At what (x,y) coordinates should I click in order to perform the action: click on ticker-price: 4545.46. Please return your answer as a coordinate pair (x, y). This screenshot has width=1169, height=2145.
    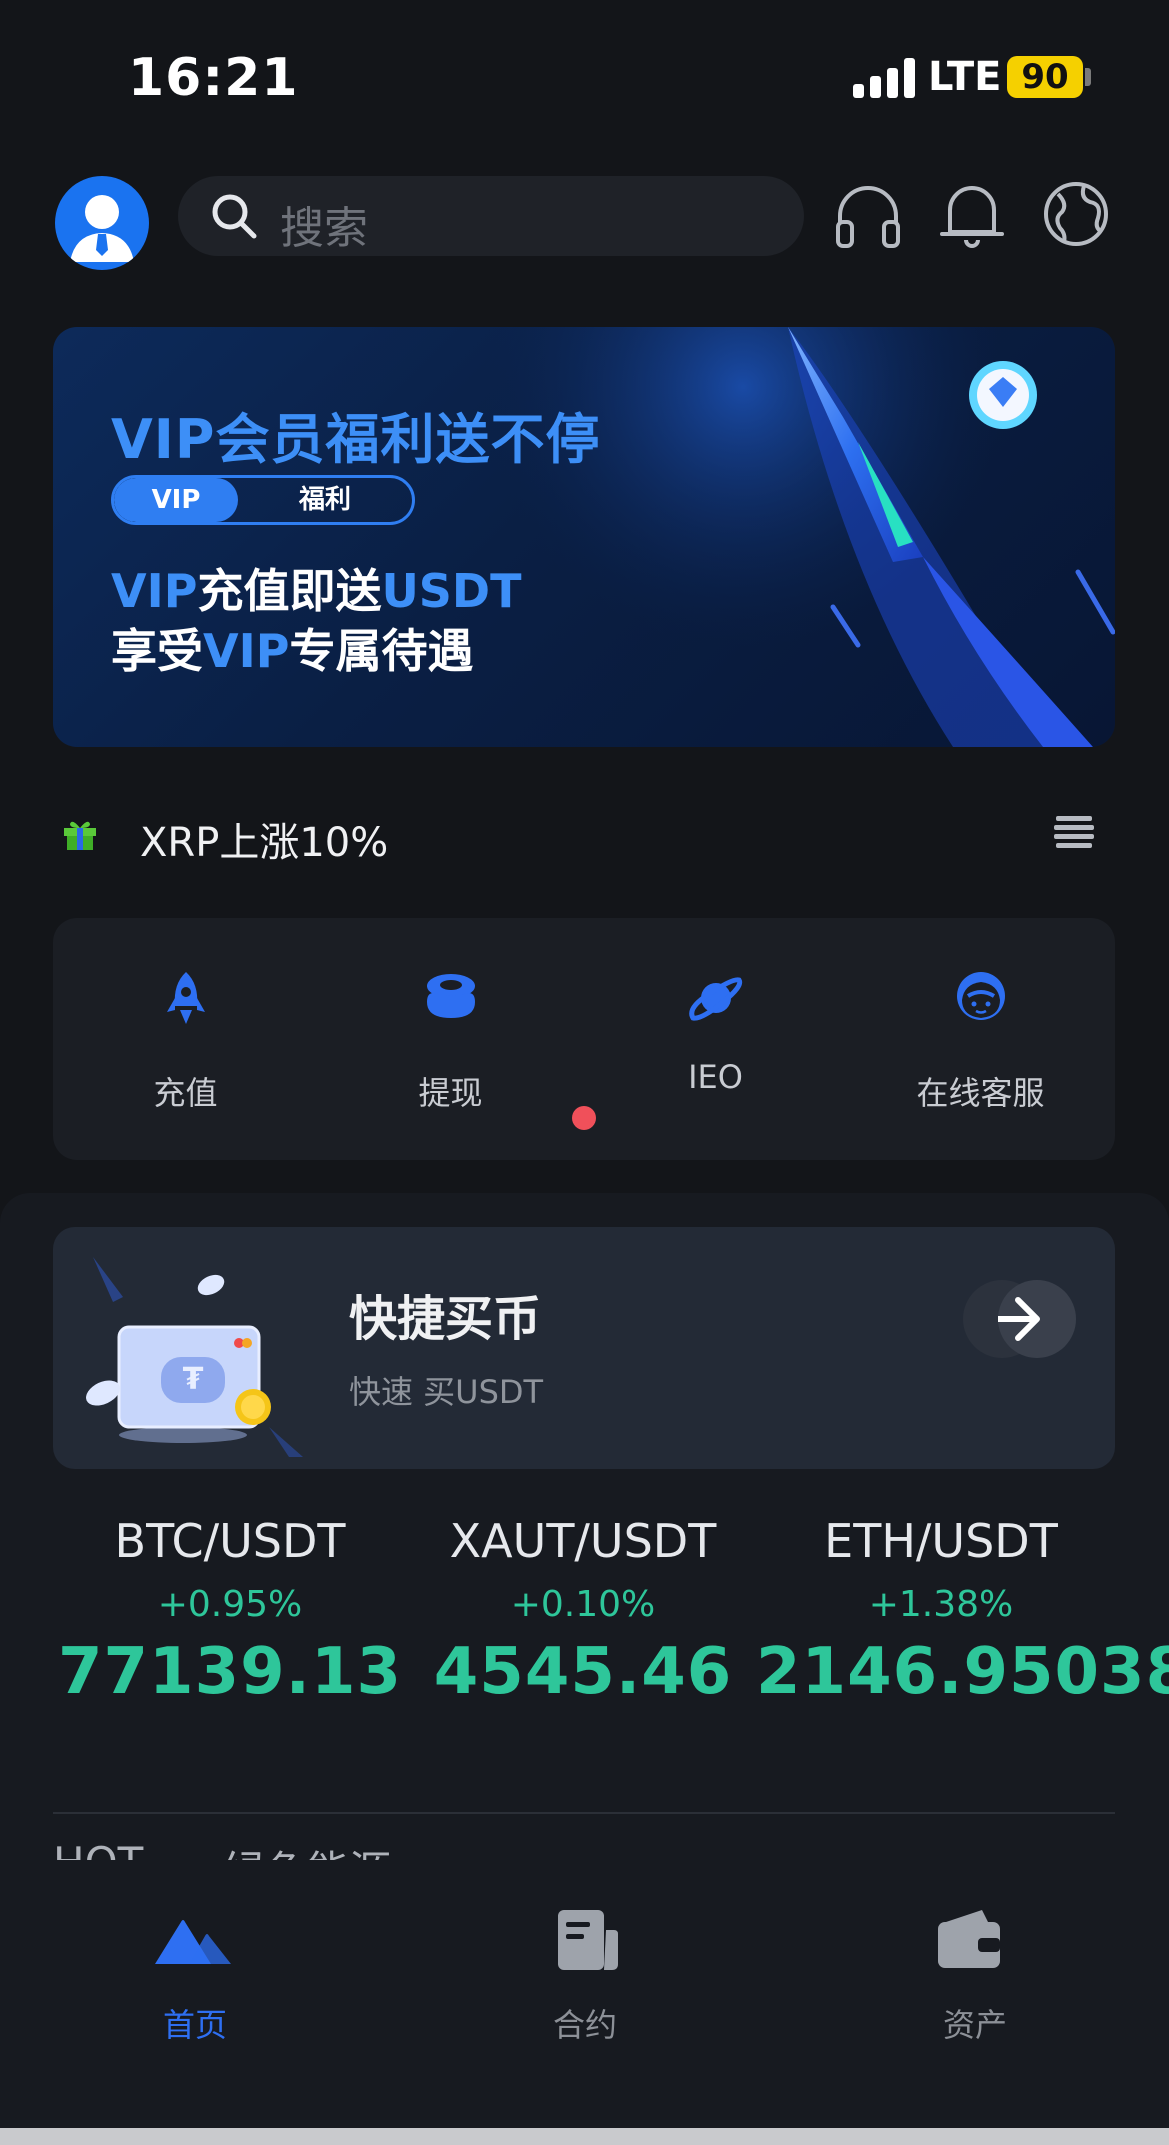
    Looking at the image, I should click on (583, 1672).